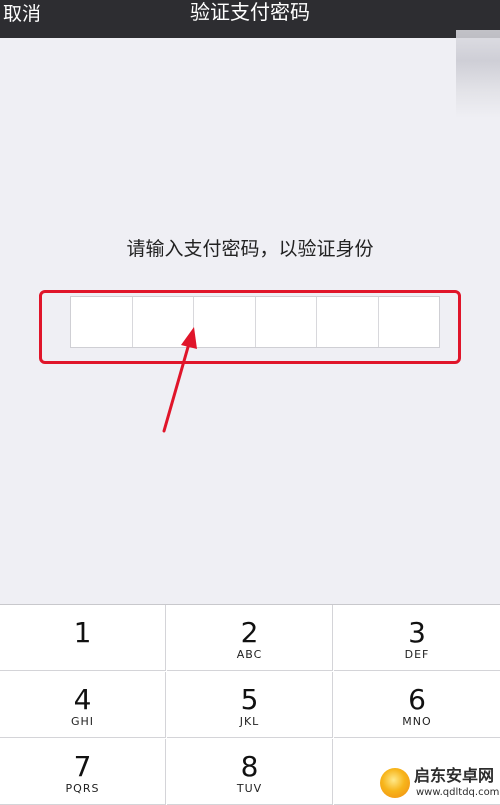 The image size is (500, 805). I want to click on key-4: 4 GHI, so click(83, 705).